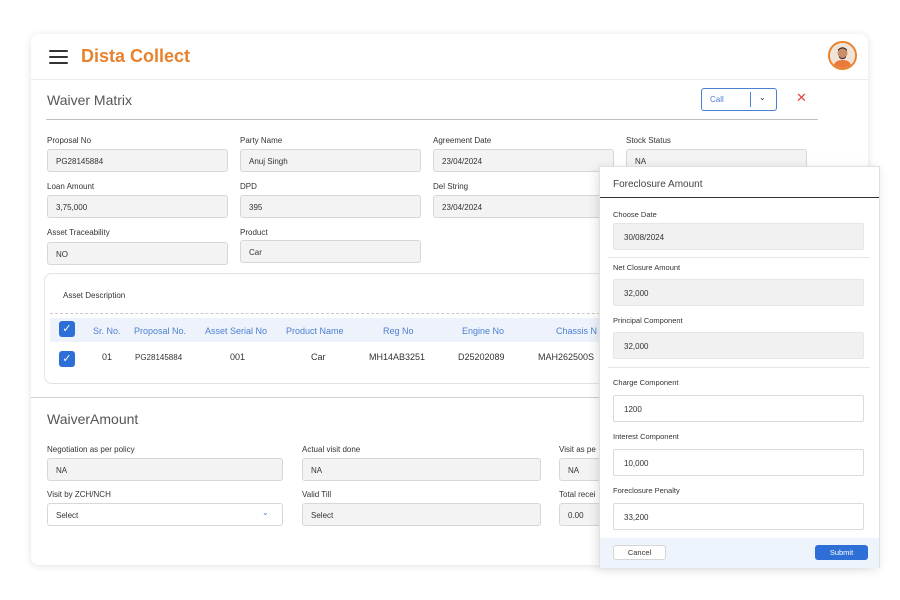  Describe the element at coordinates (738, 292) in the screenshot. I see `net-closure-amount-field: 32,000` at that location.